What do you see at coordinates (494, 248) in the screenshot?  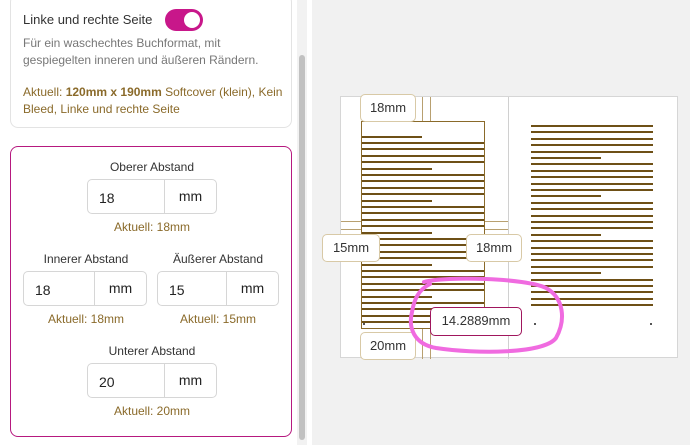 I see `inner-margin-chip: 18mm` at bounding box center [494, 248].